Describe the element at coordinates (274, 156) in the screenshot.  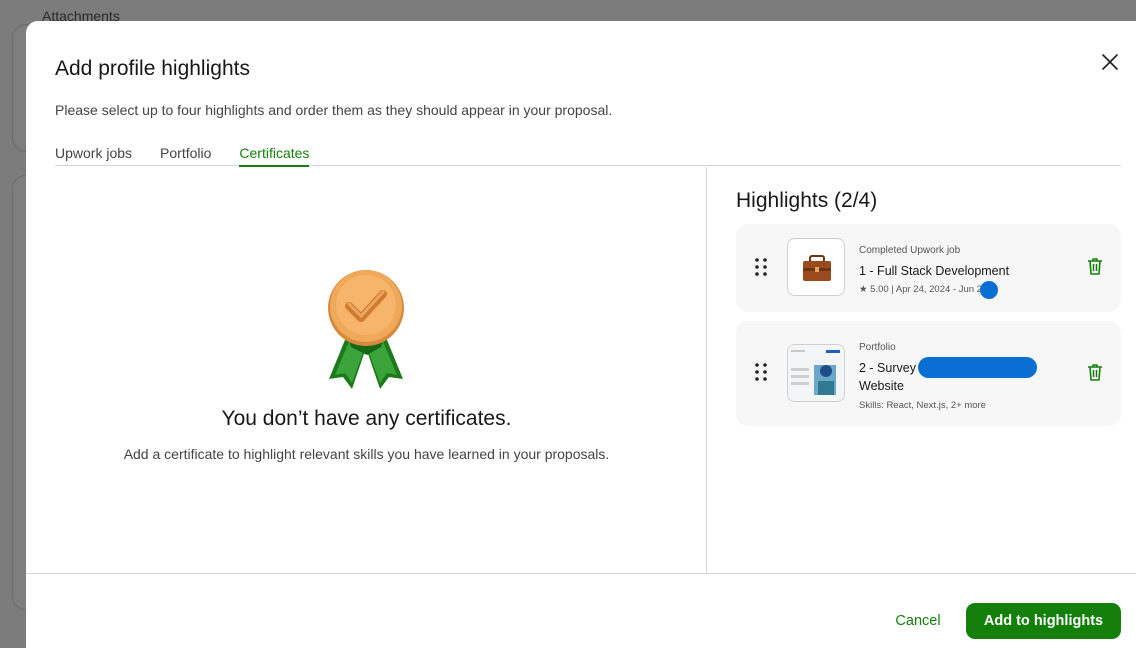
I see `tab-certificates: Certificates` at that location.